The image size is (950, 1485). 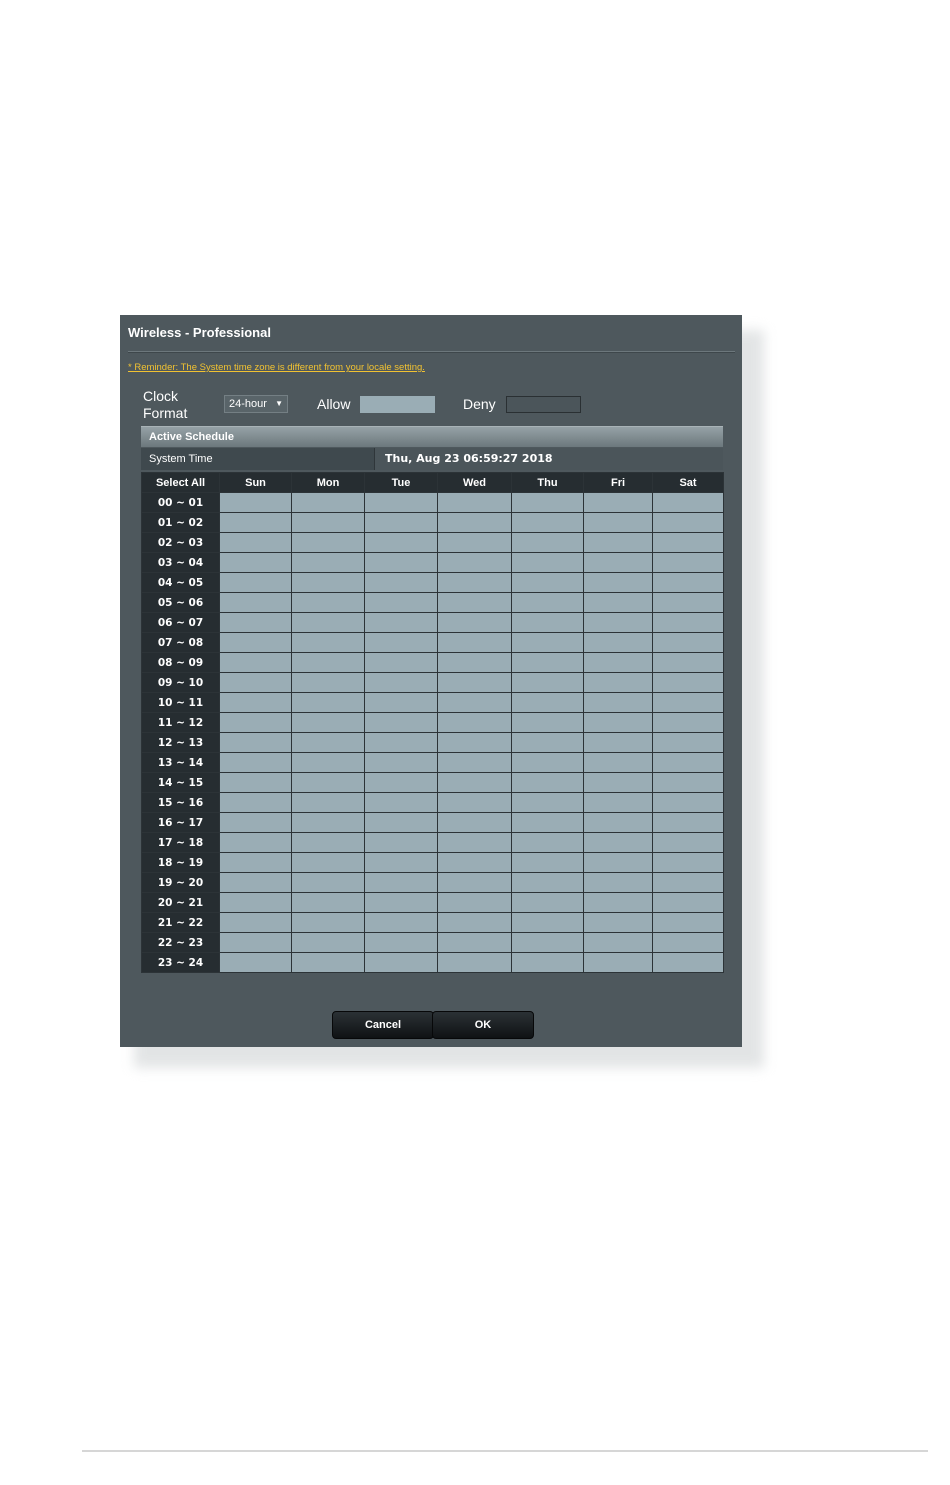 What do you see at coordinates (618, 482) in the screenshot?
I see `day-header-fri: Fri` at bounding box center [618, 482].